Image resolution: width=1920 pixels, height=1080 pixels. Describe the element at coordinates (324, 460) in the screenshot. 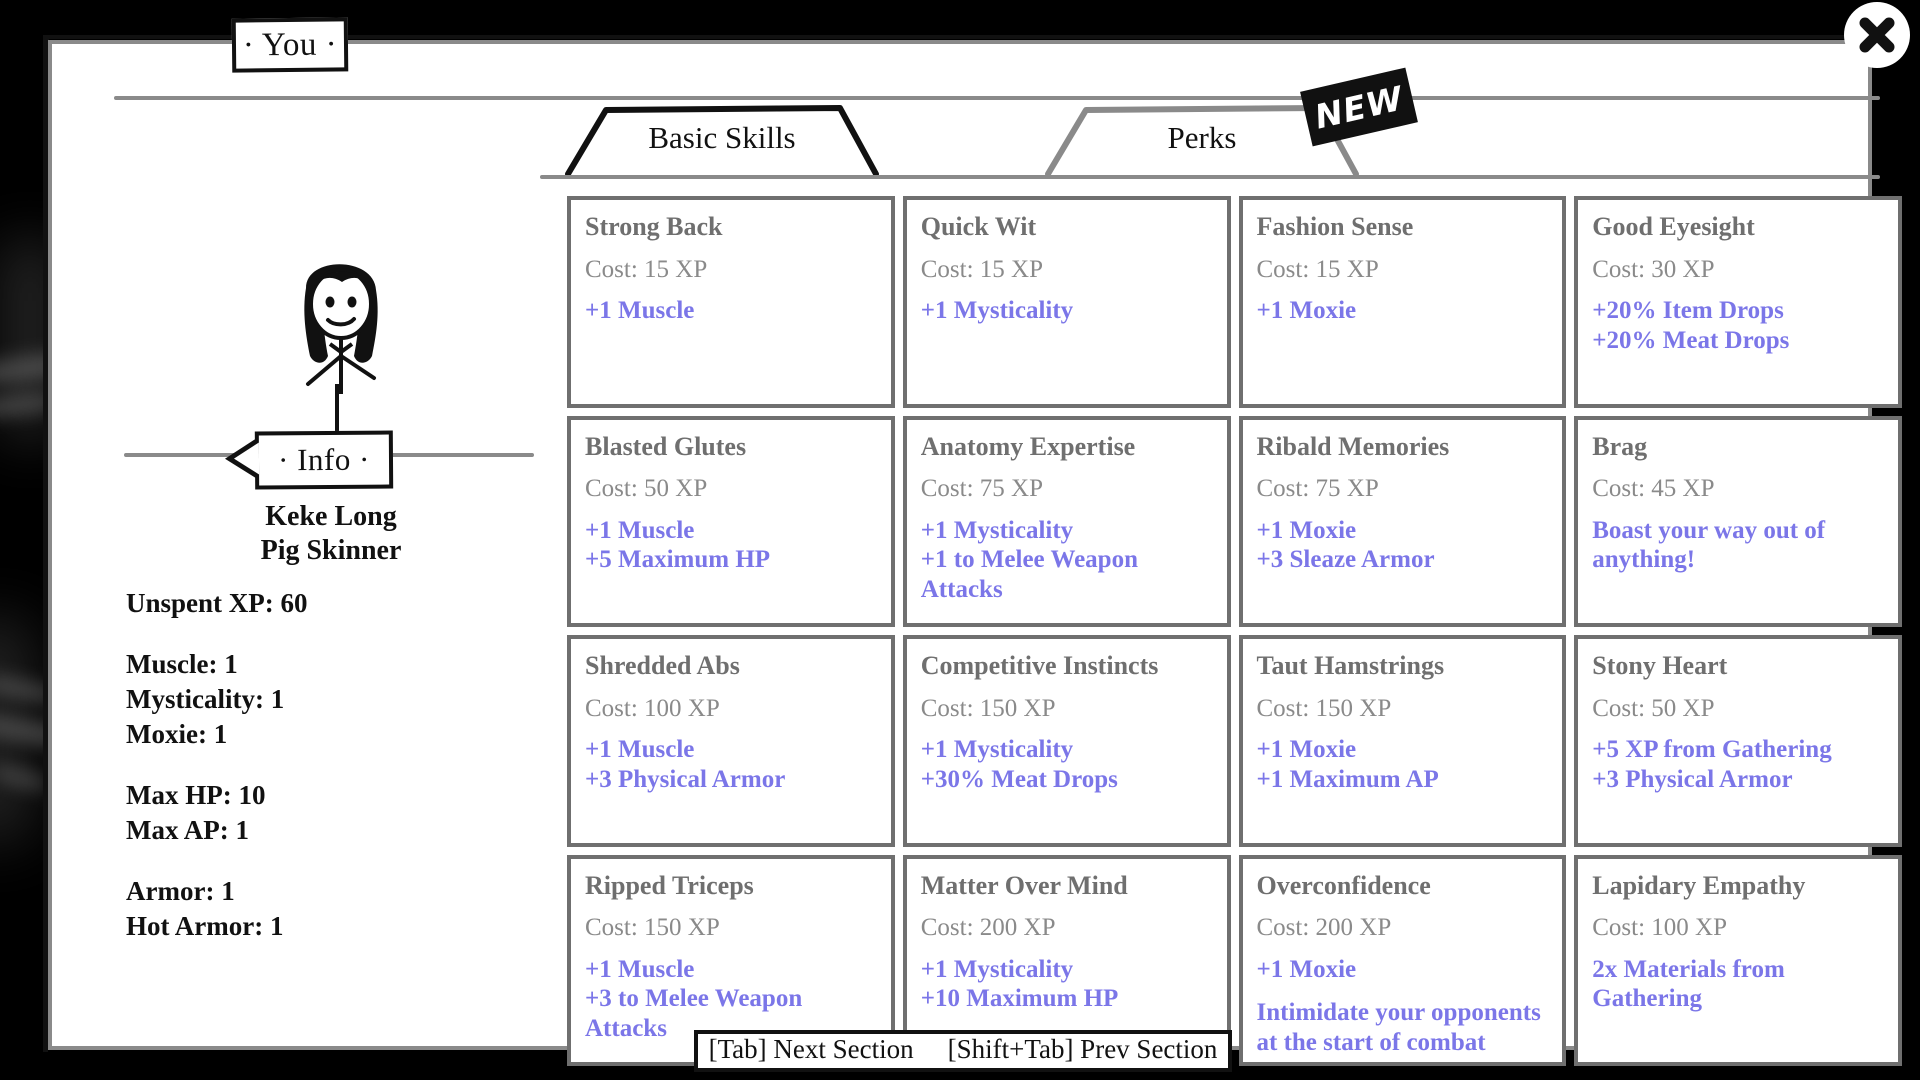

I see `info-section-tag: · Info ·` at that location.